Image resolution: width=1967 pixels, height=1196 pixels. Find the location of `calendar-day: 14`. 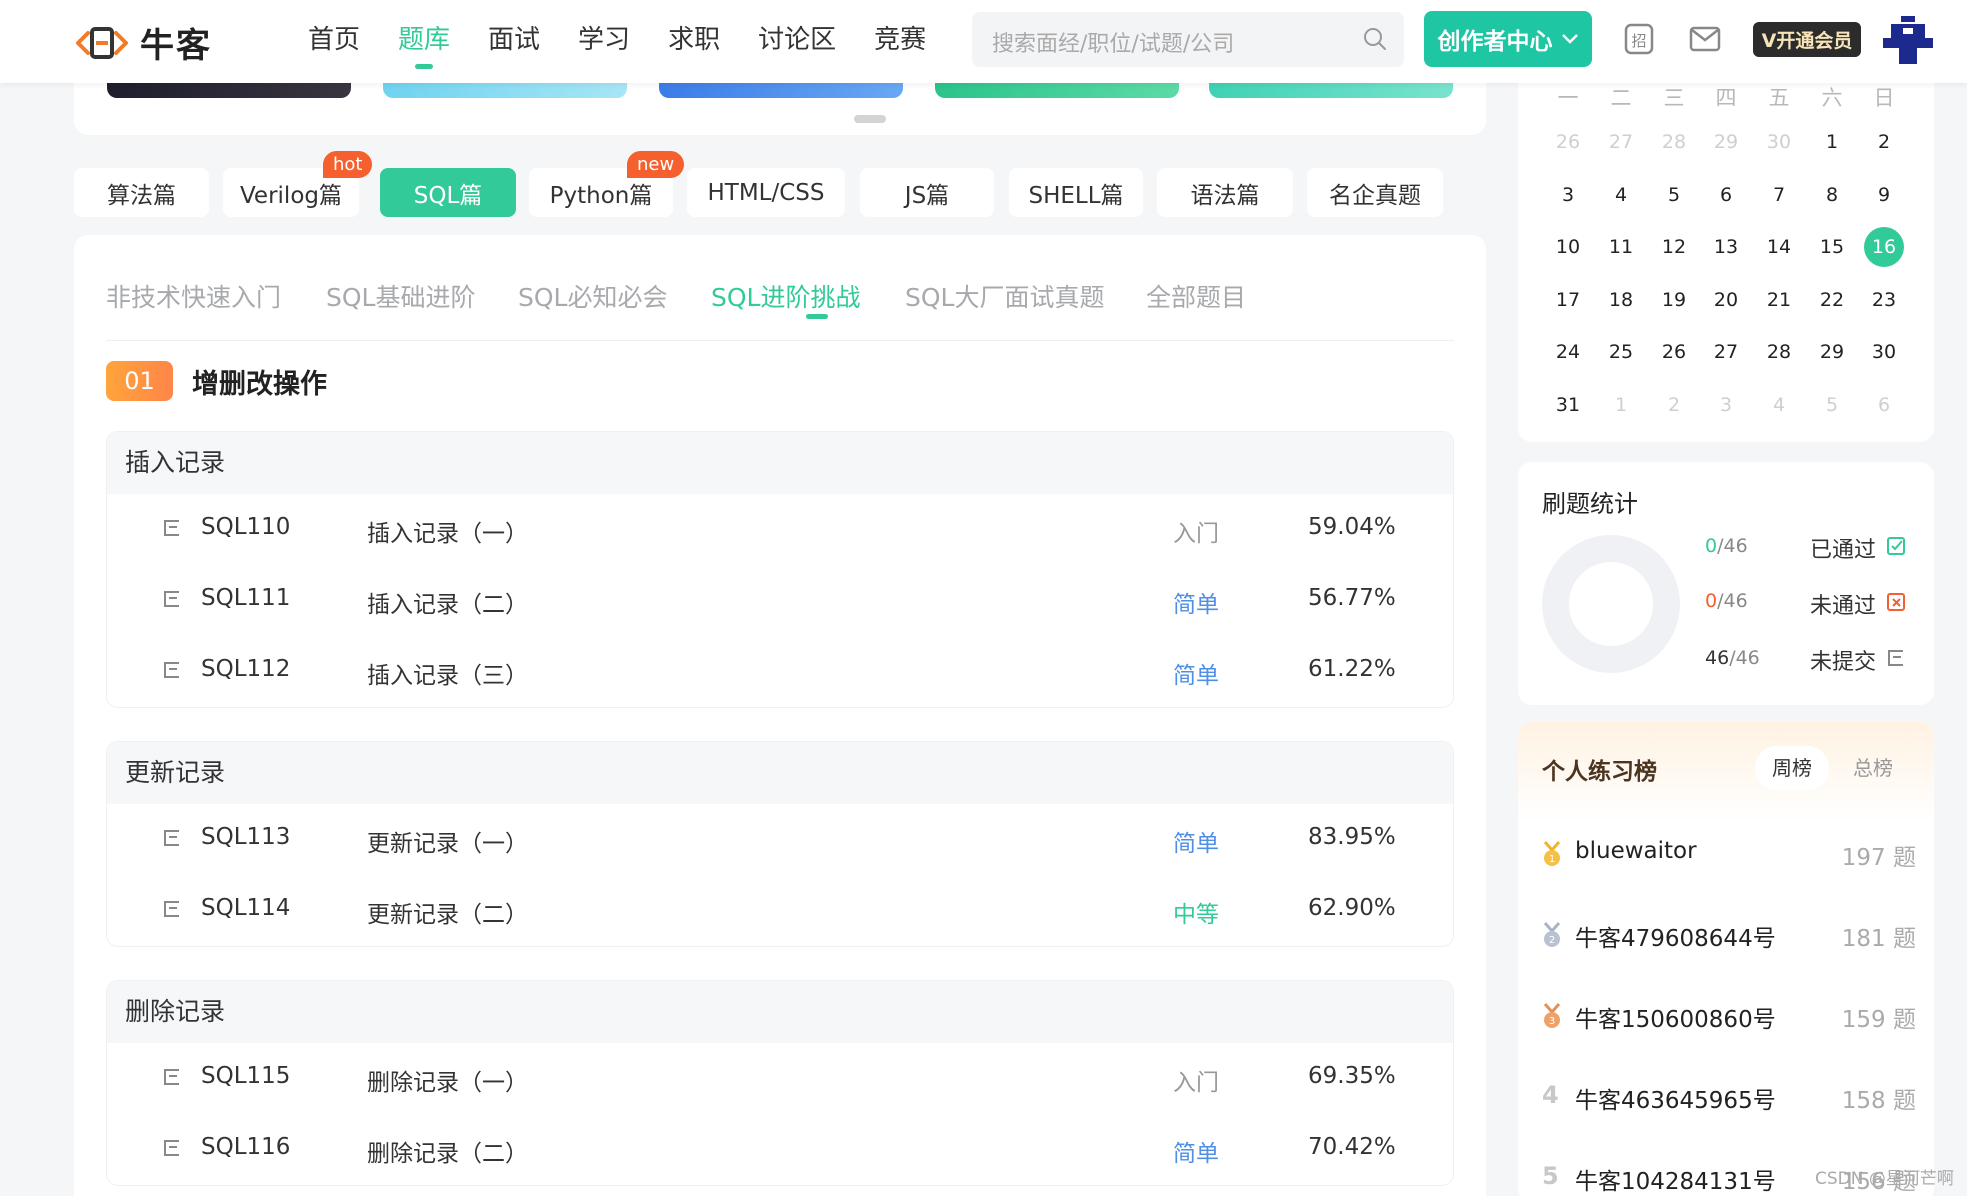

calendar-day: 14 is located at coordinates (1779, 247).